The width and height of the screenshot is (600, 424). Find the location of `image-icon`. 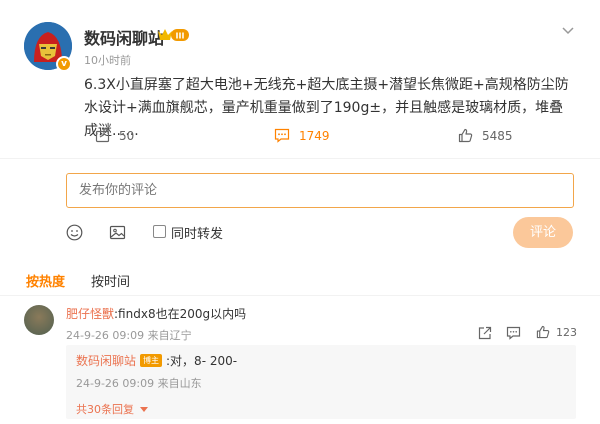

image-icon is located at coordinates (117, 234).